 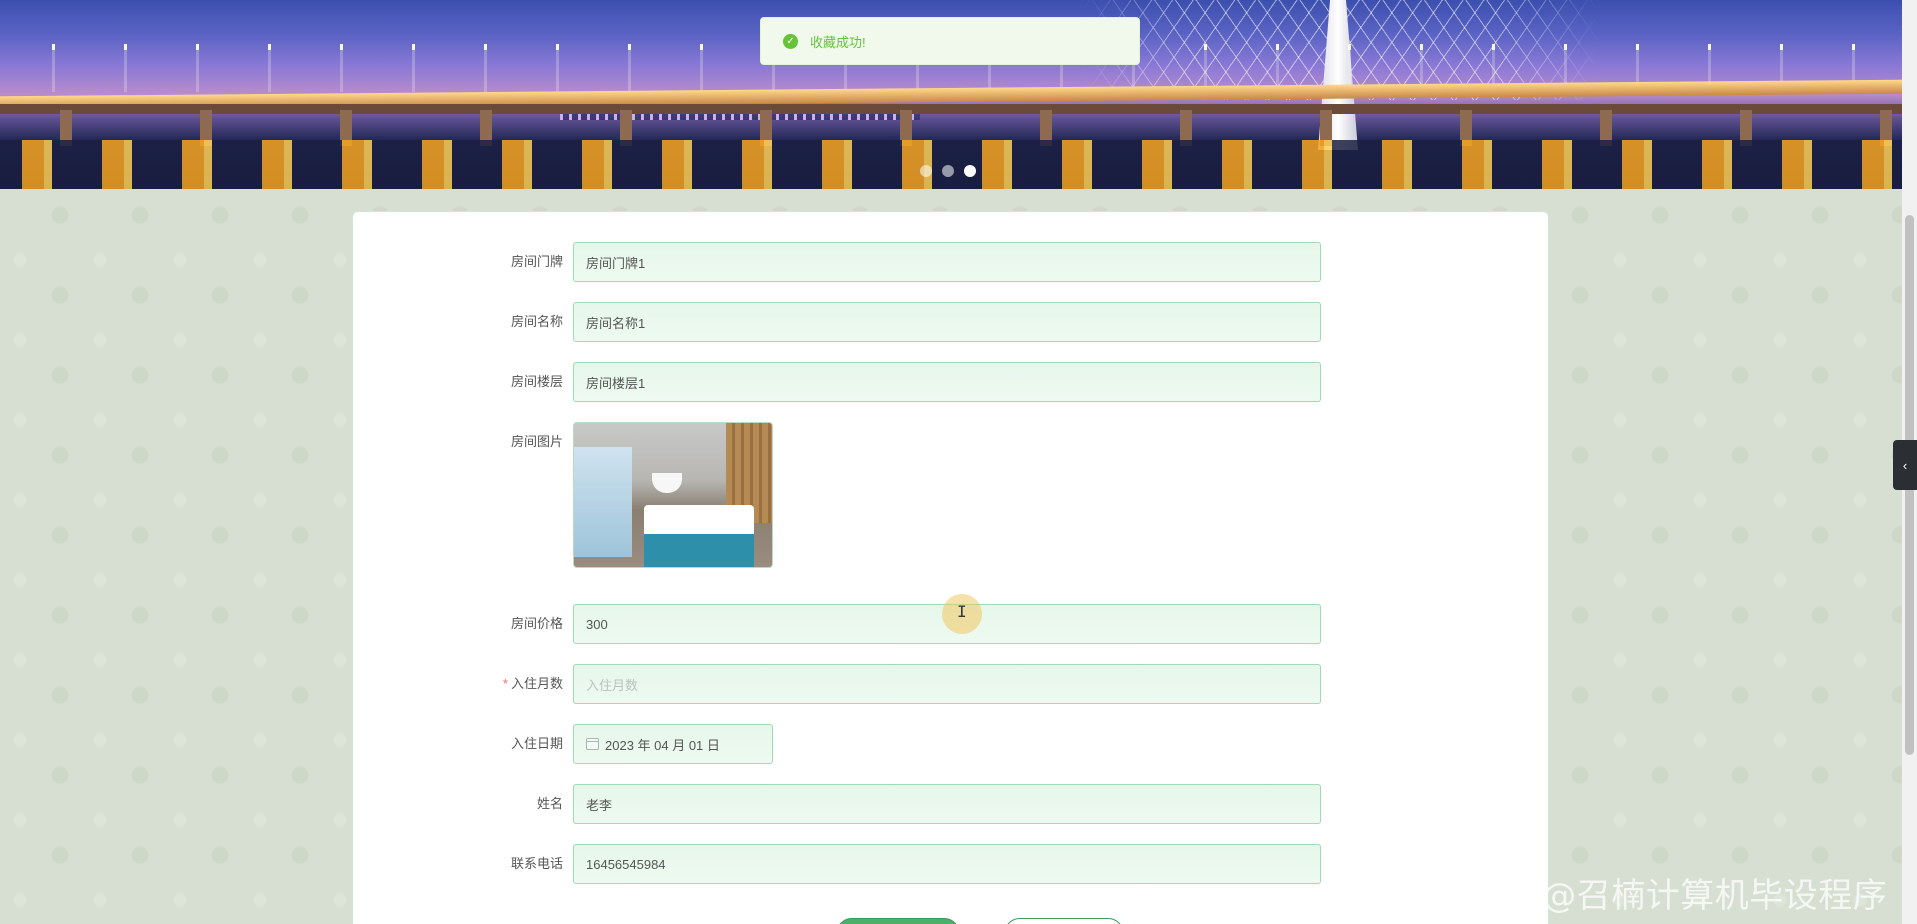 I want to click on success-toast: ✓ 收藏成功!, so click(x=950, y=41).